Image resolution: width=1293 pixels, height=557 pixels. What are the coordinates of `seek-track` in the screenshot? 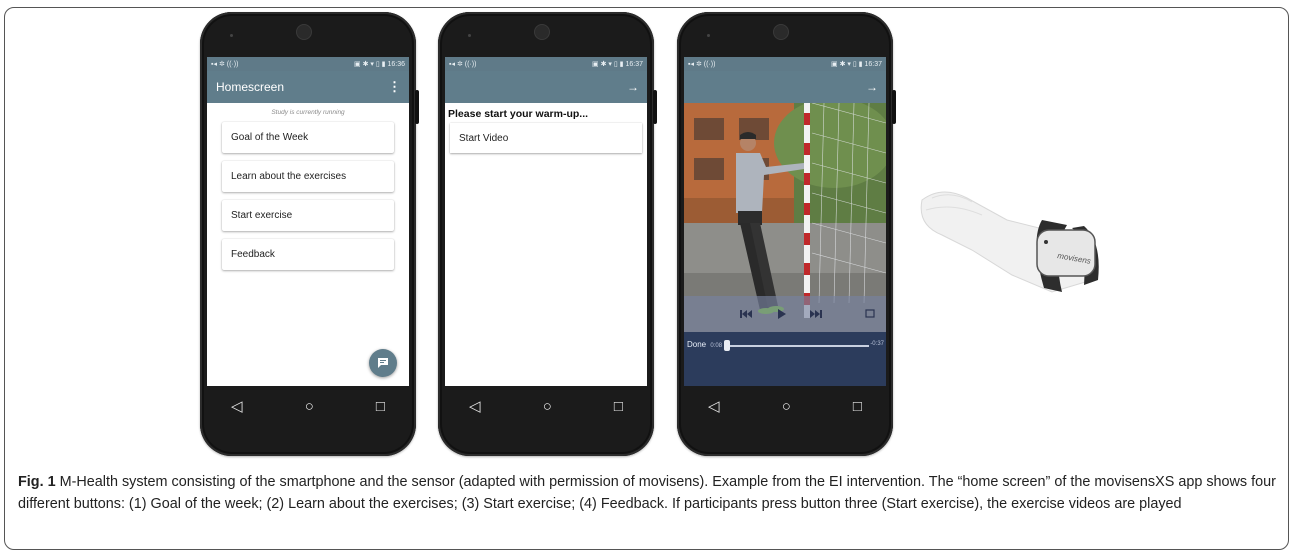 It's located at (796, 346).